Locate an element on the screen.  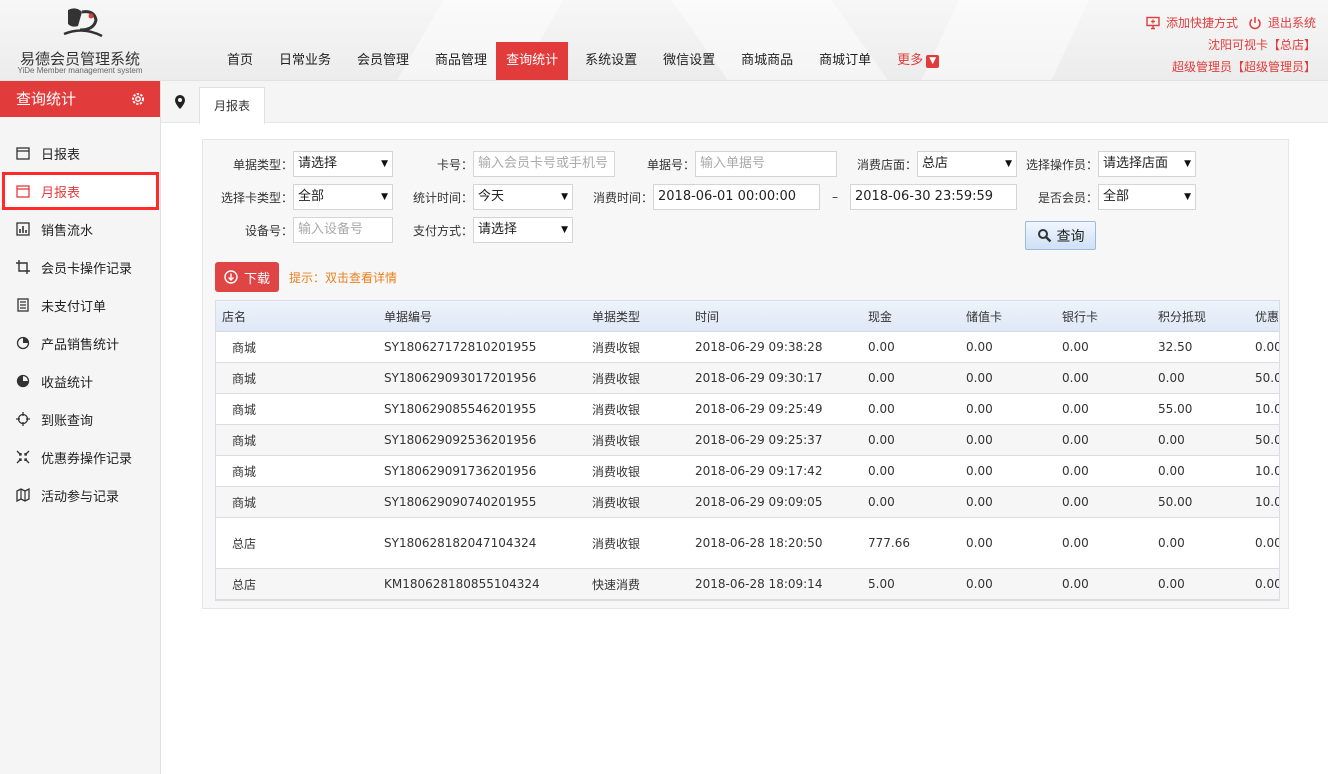
bill-no-input: 输入单据号 is located at coordinates (766, 164).